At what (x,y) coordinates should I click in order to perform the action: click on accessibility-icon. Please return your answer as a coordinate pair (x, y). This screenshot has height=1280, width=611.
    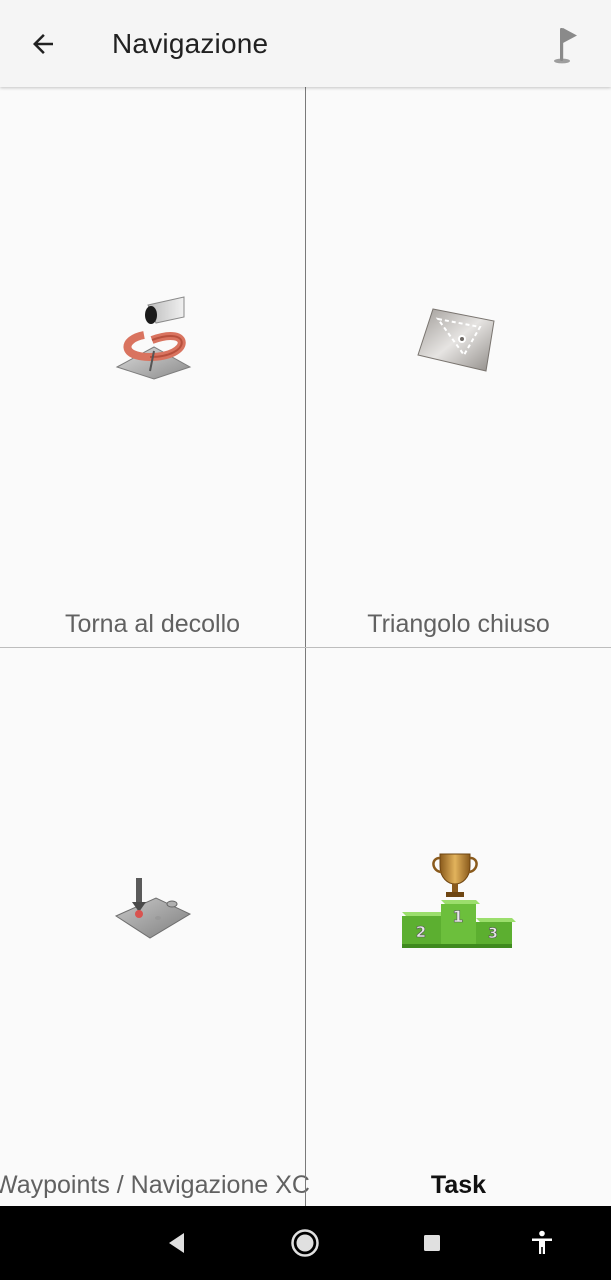
    Looking at the image, I should click on (542, 1242).